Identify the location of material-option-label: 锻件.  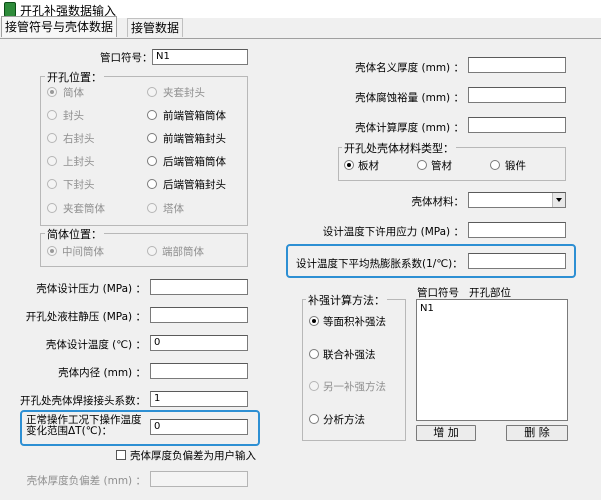
(515, 166).